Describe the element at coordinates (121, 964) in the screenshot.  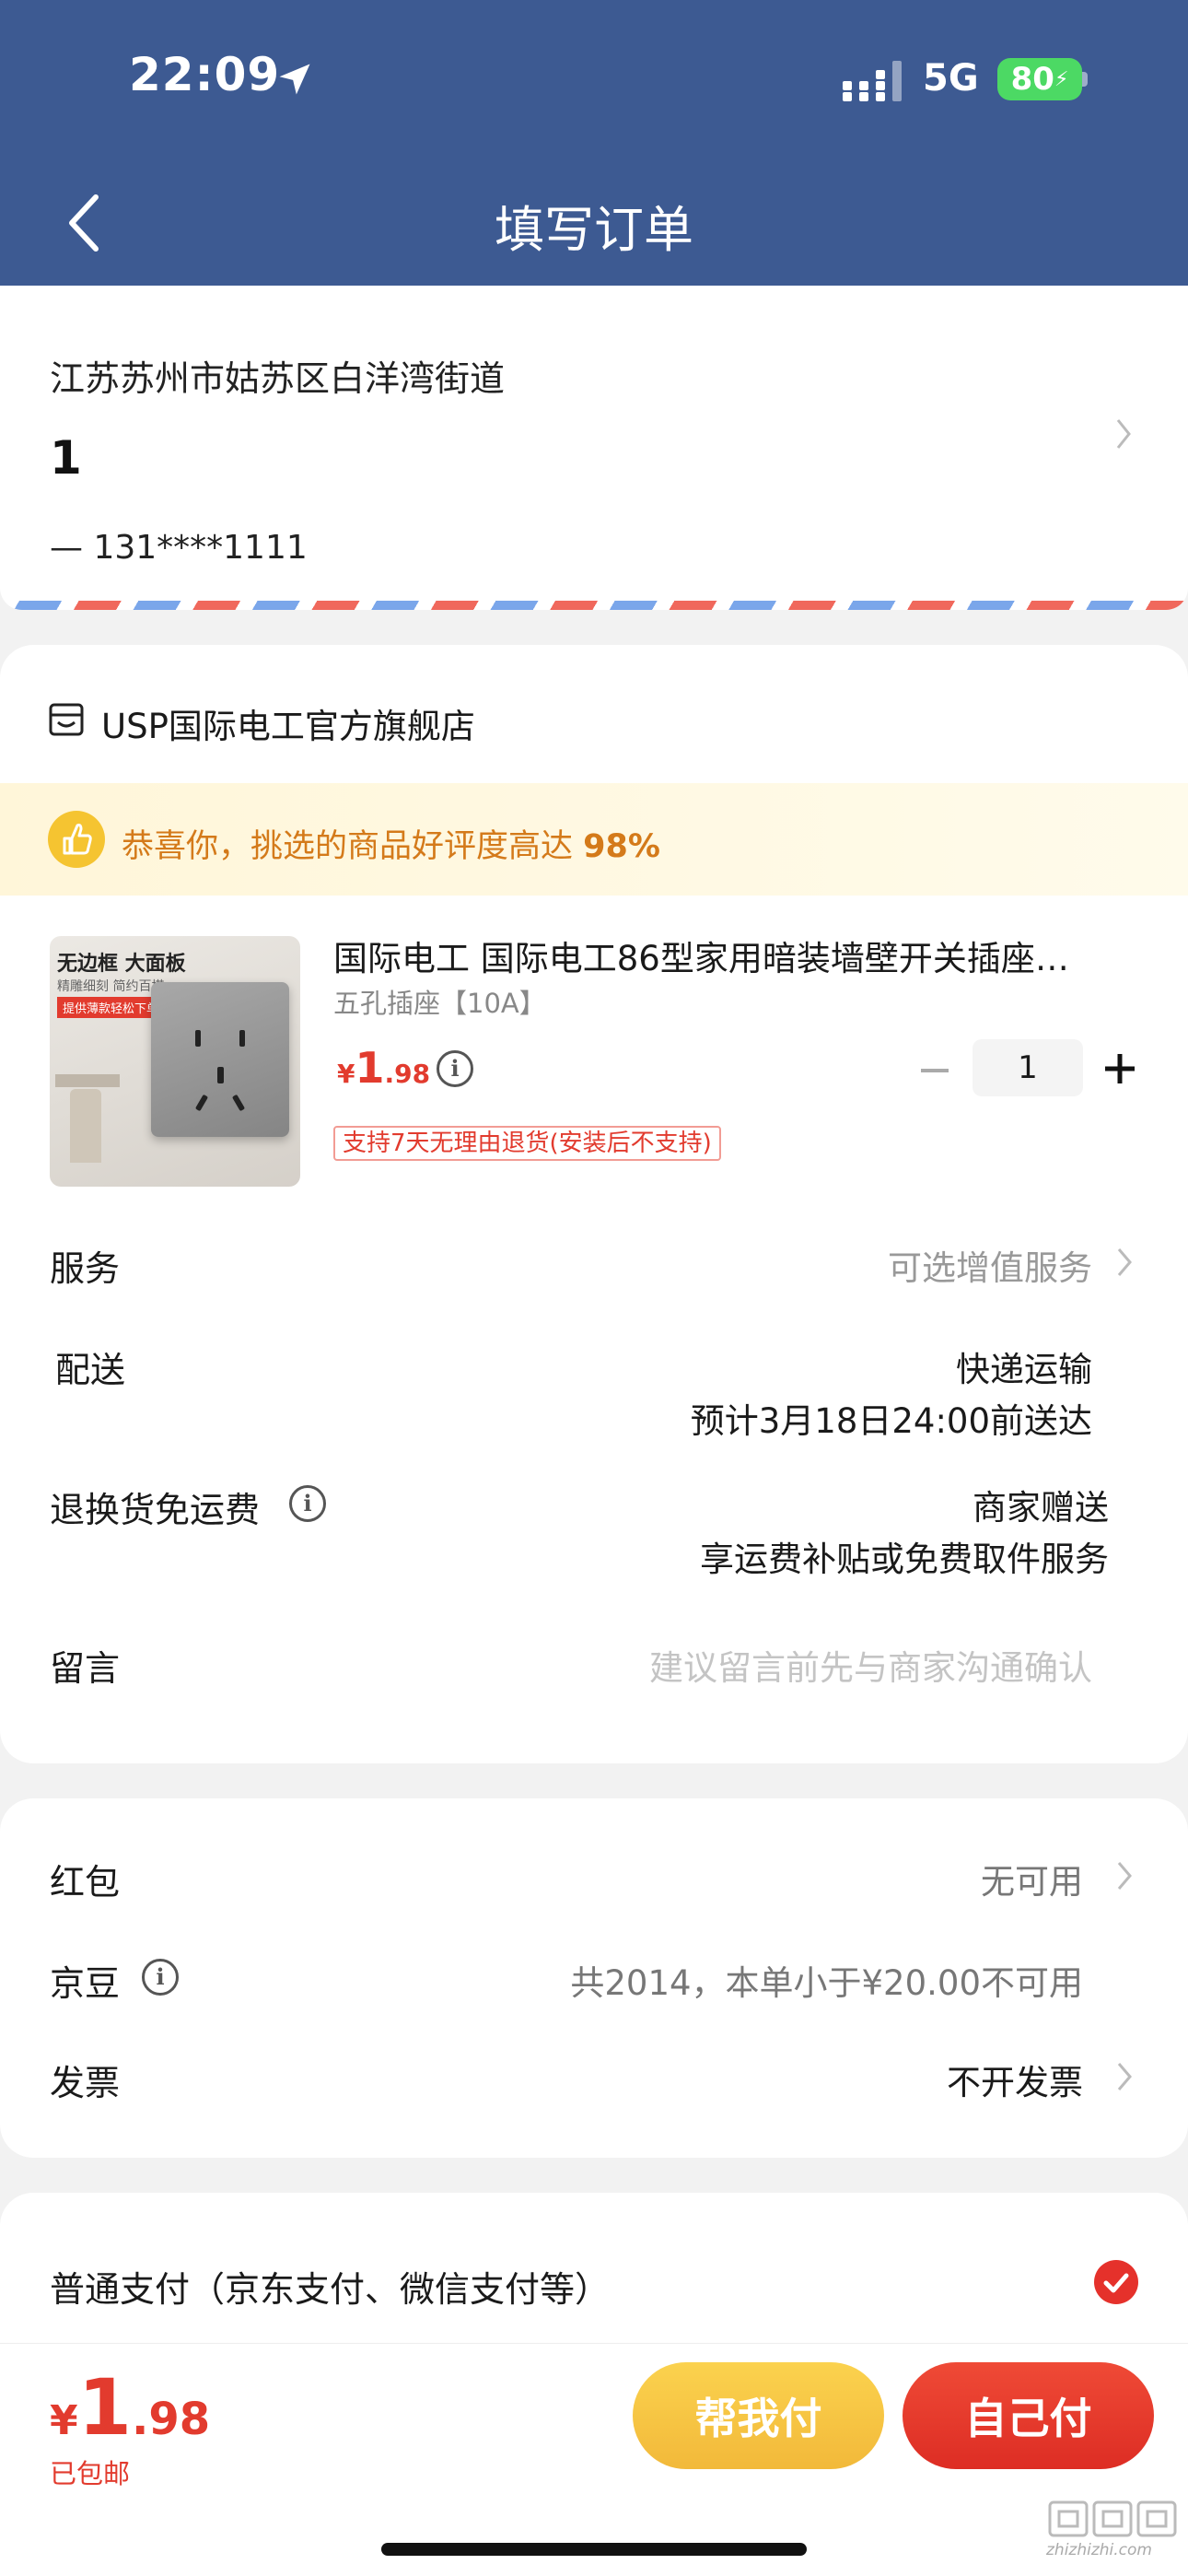
I see `product-image-tag: 无边框 大面板` at that location.